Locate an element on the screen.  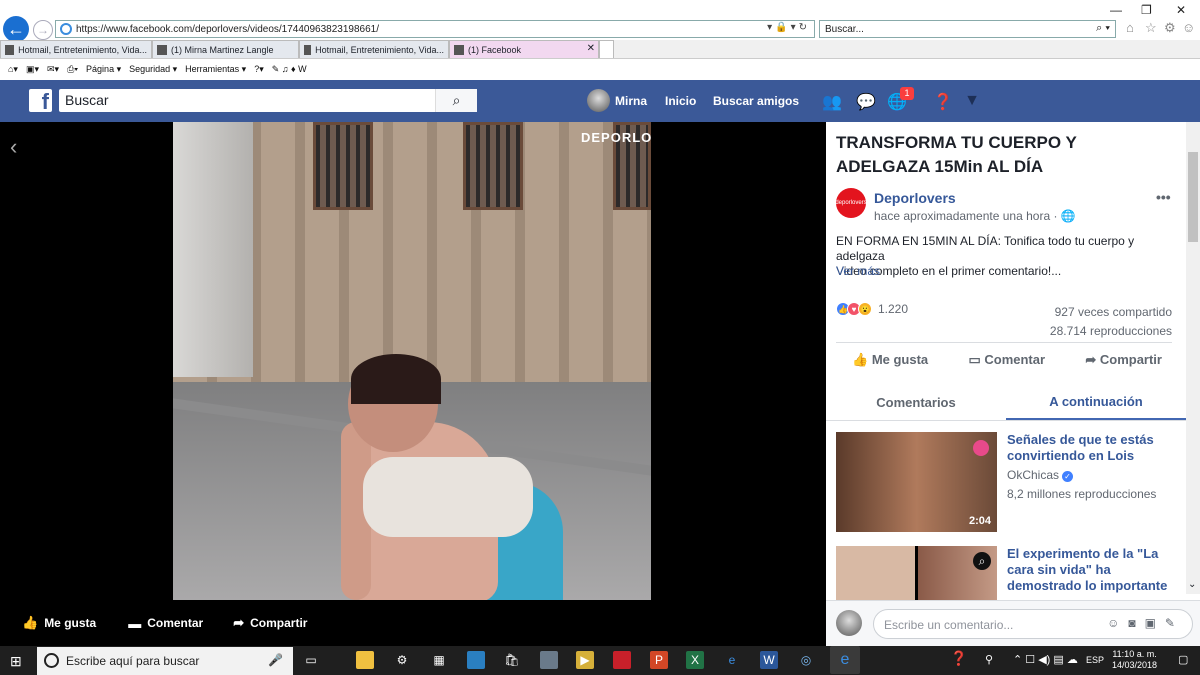
favorites-icon: ☆ is located at coordinates (1151, 28).